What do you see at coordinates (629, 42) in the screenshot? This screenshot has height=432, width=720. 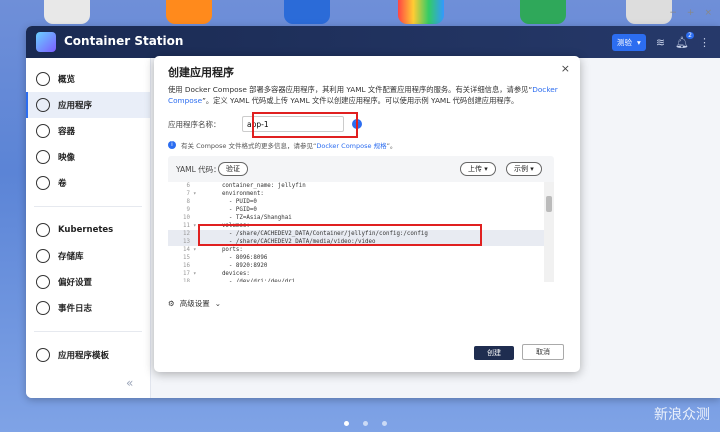 I see `beta-button: 测验 ▾` at bounding box center [629, 42].